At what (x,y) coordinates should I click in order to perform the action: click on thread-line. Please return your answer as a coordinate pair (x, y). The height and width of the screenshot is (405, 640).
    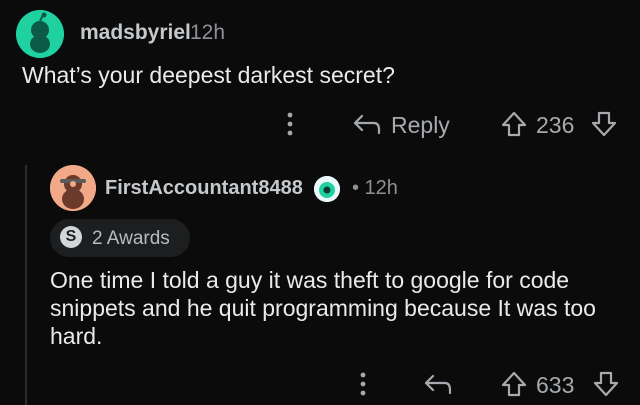
    Looking at the image, I should click on (26, 285).